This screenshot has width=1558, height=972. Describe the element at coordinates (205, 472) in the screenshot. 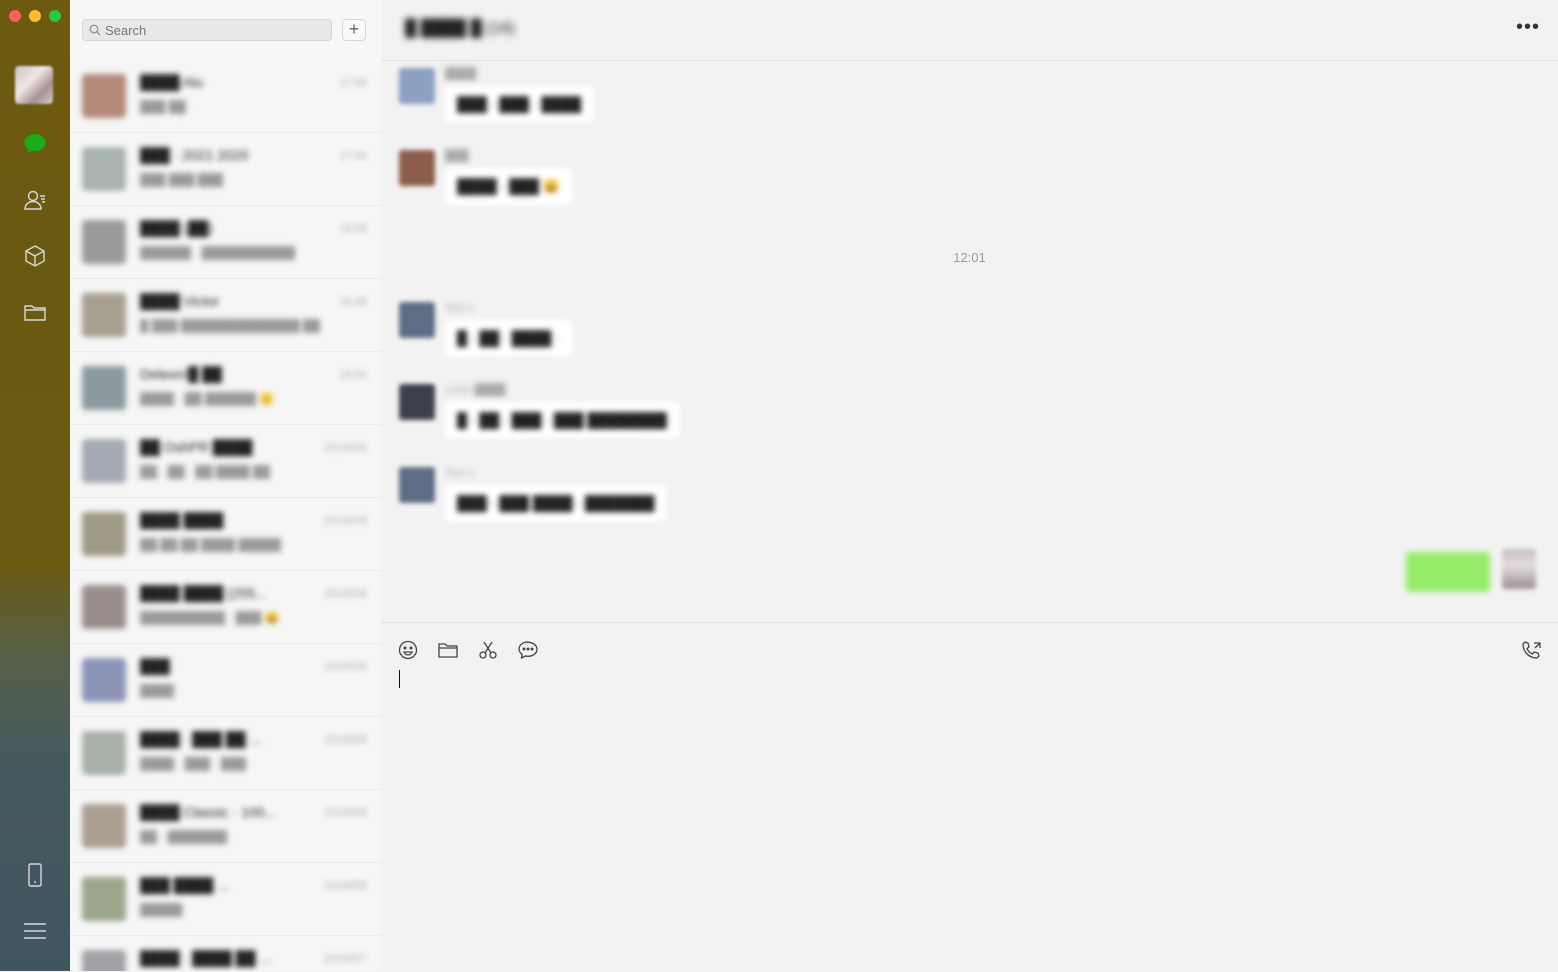

I see `chat-preview: ██ · ██ · ██ ████ ██` at that location.